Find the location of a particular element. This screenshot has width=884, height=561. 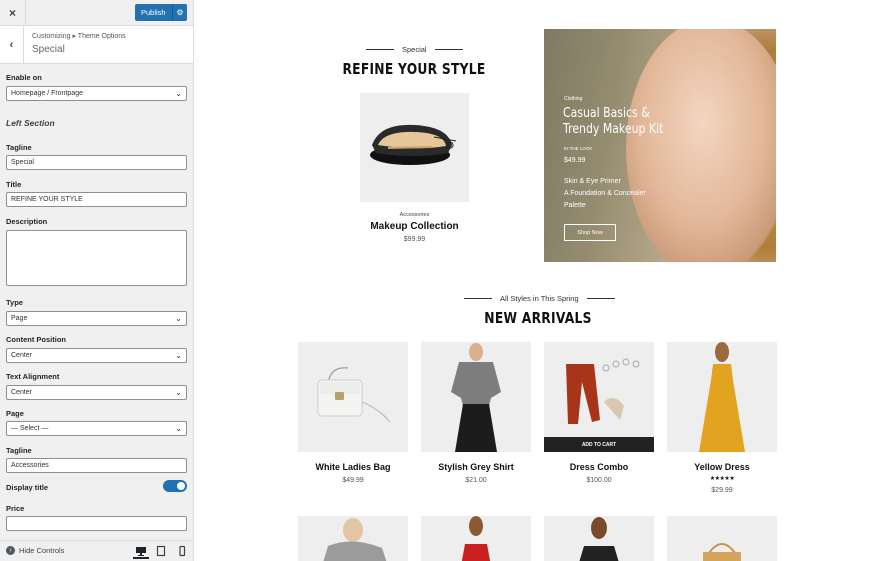

product-image-yellow-dress is located at coordinates (722, 397).